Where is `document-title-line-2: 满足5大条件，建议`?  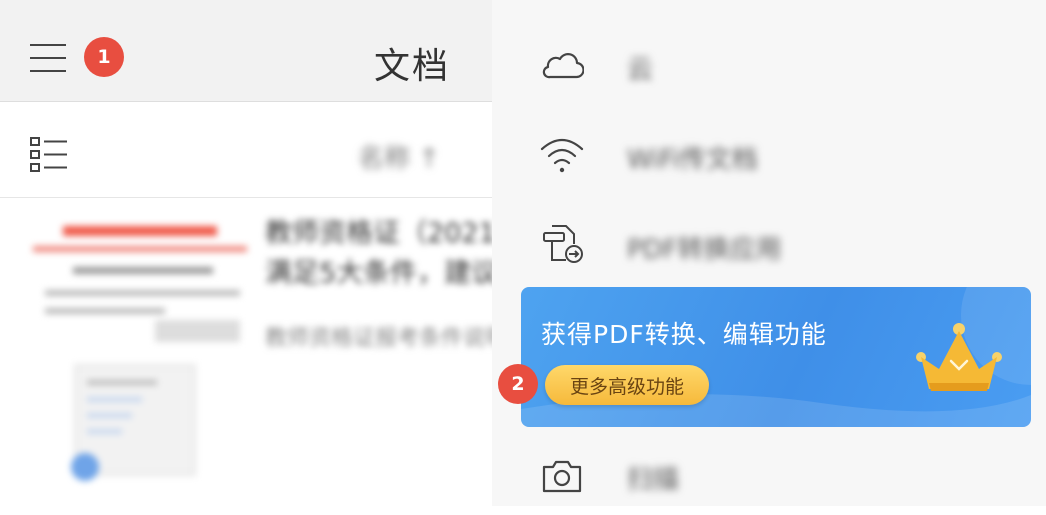 document-title-line-2: 满足5大条件，建议 is located at coordinates (378, 273).